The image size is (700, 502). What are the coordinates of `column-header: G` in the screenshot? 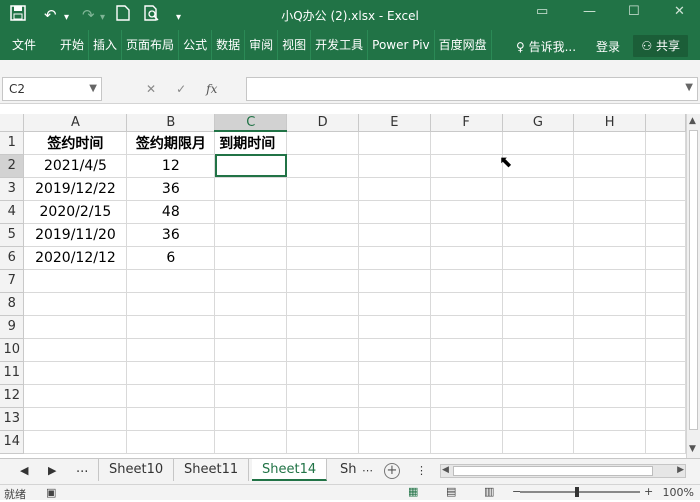 It's located at (538, 123).